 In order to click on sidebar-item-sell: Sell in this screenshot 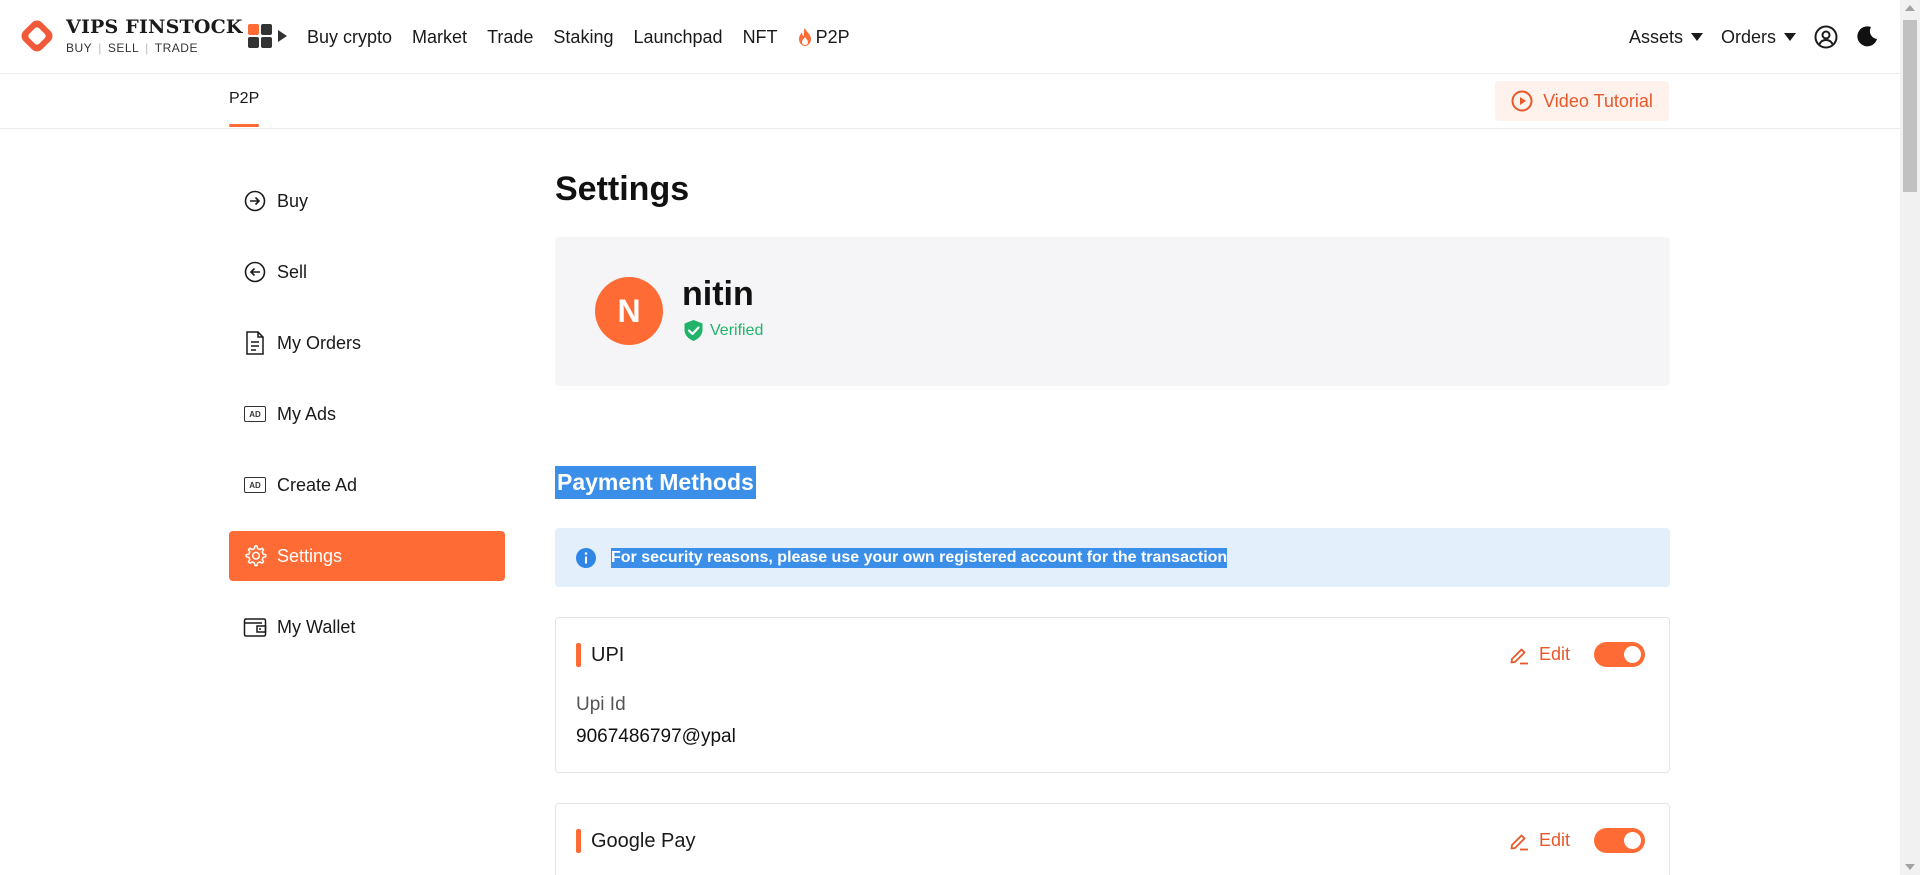, I will do `click(367, 272)`.